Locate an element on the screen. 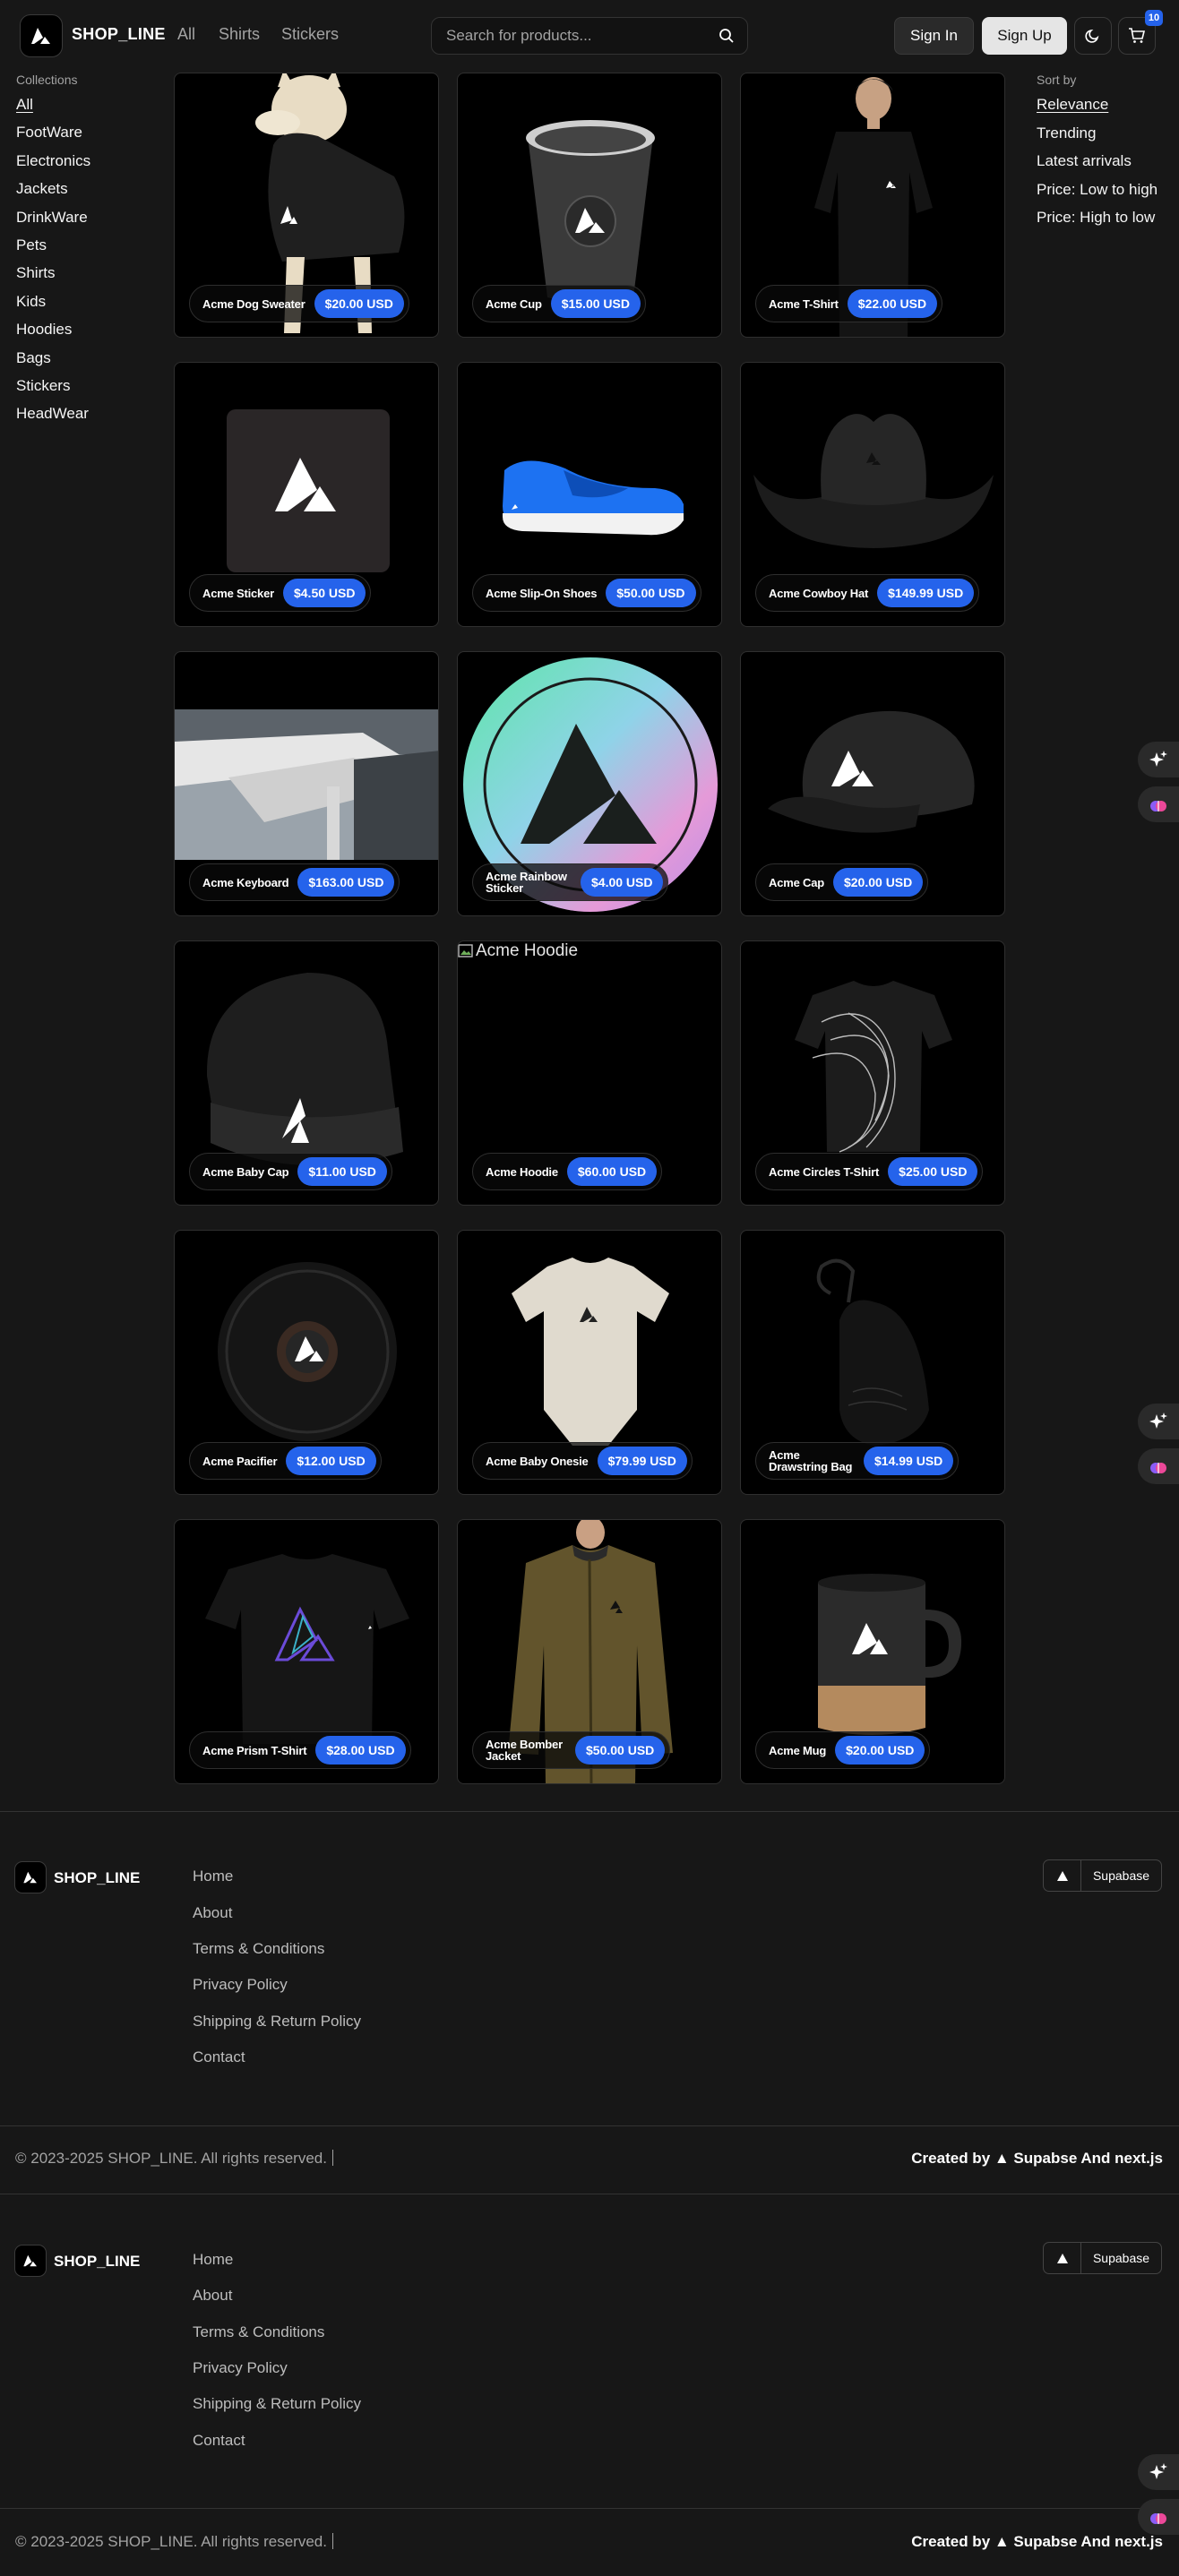 The image size is (1179, 2576). product-name: Acme Keyboard is located at coordinates (246, 882).